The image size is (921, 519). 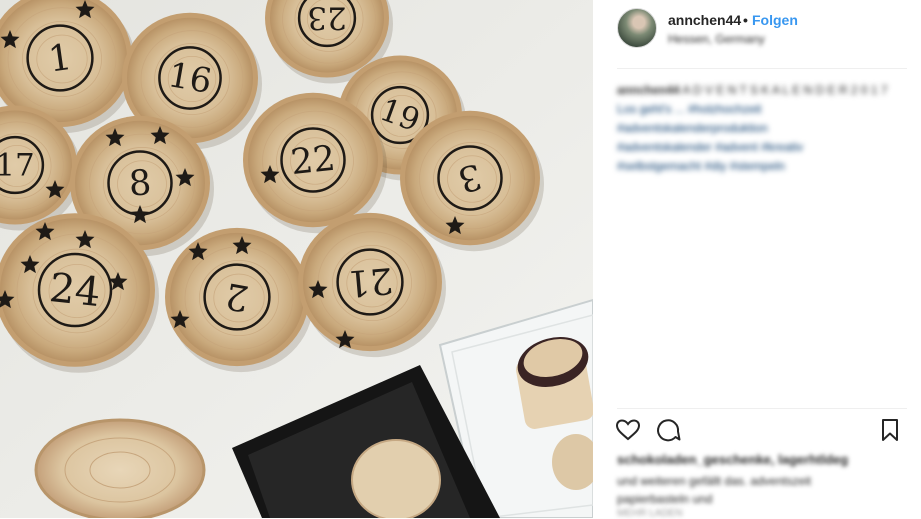 What do you see at coordinates (762, 68) in the screenshot?
I see `header-divider` at bounding box center [762, 68].